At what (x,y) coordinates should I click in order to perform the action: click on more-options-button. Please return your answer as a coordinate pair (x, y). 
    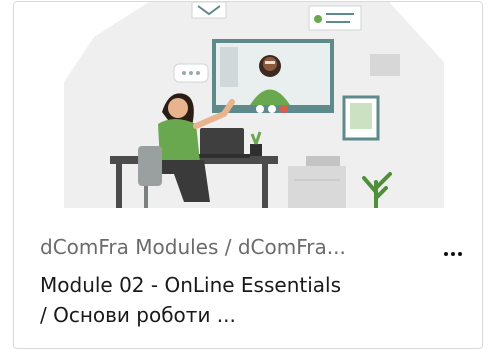
    Looking at the image, I should click on (453, 254).